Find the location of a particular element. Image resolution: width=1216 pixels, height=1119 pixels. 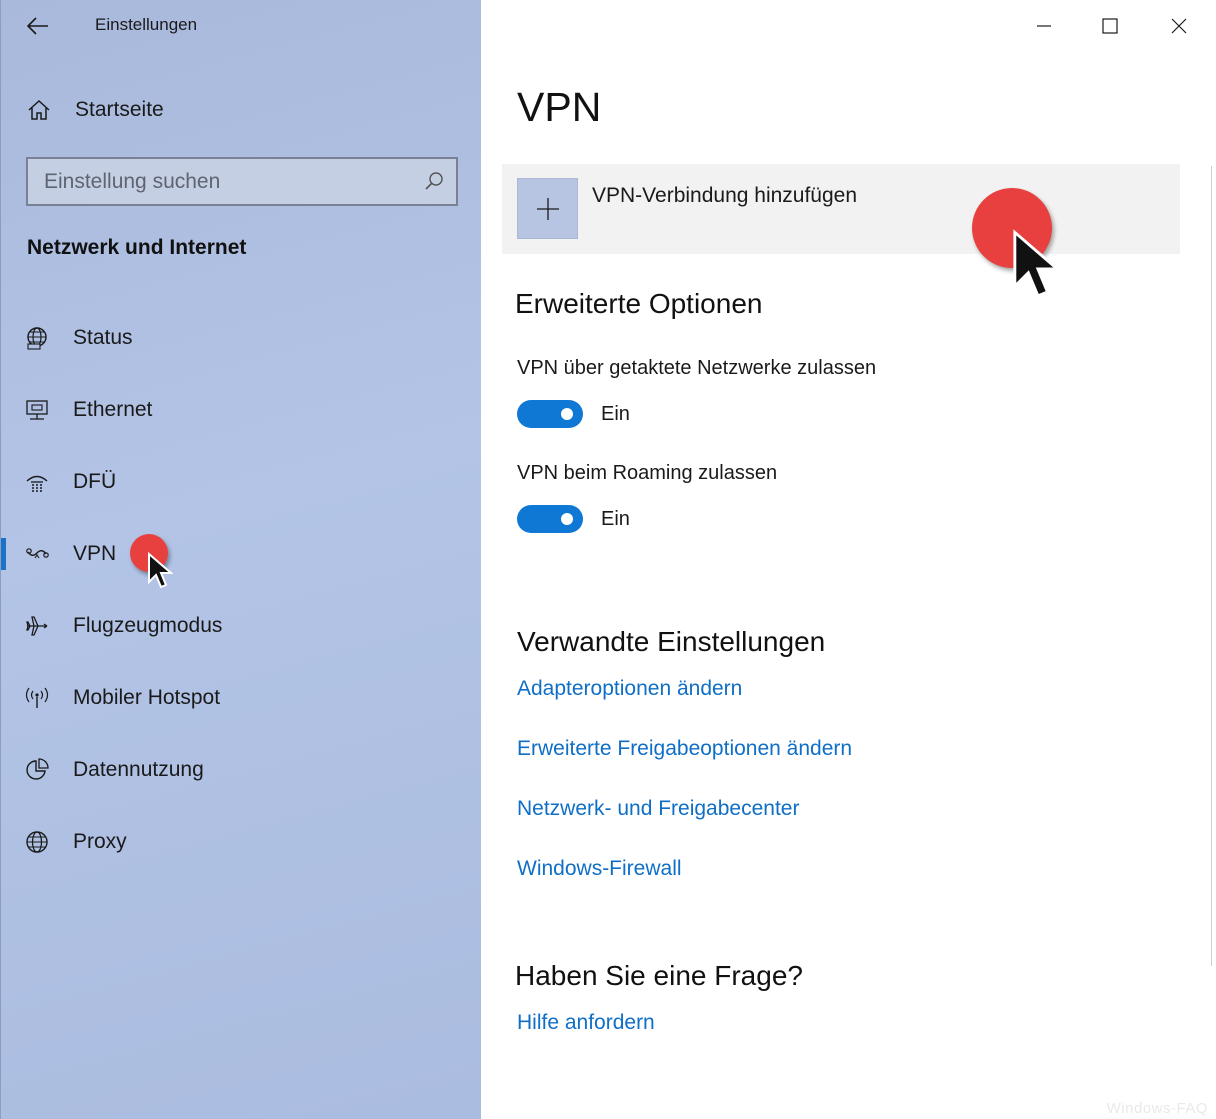

globe-status-icon is located at coordinates (37, 338).